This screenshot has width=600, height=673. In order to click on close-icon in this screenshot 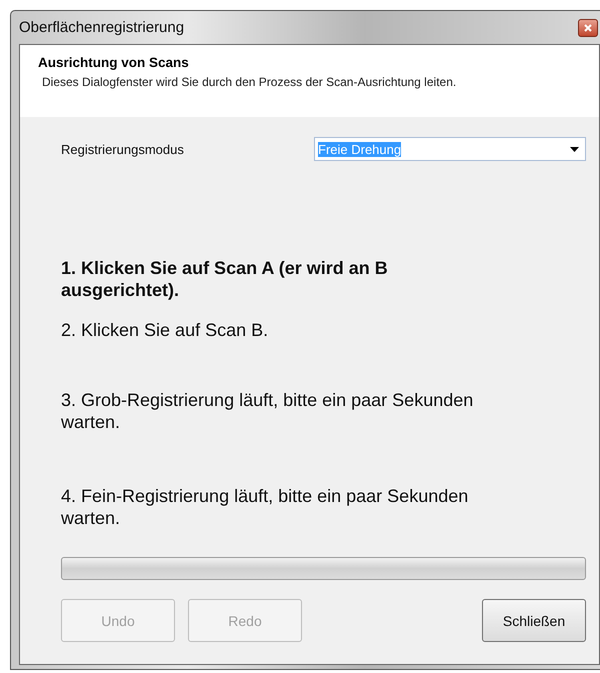, I will do `click(588, 28)`.